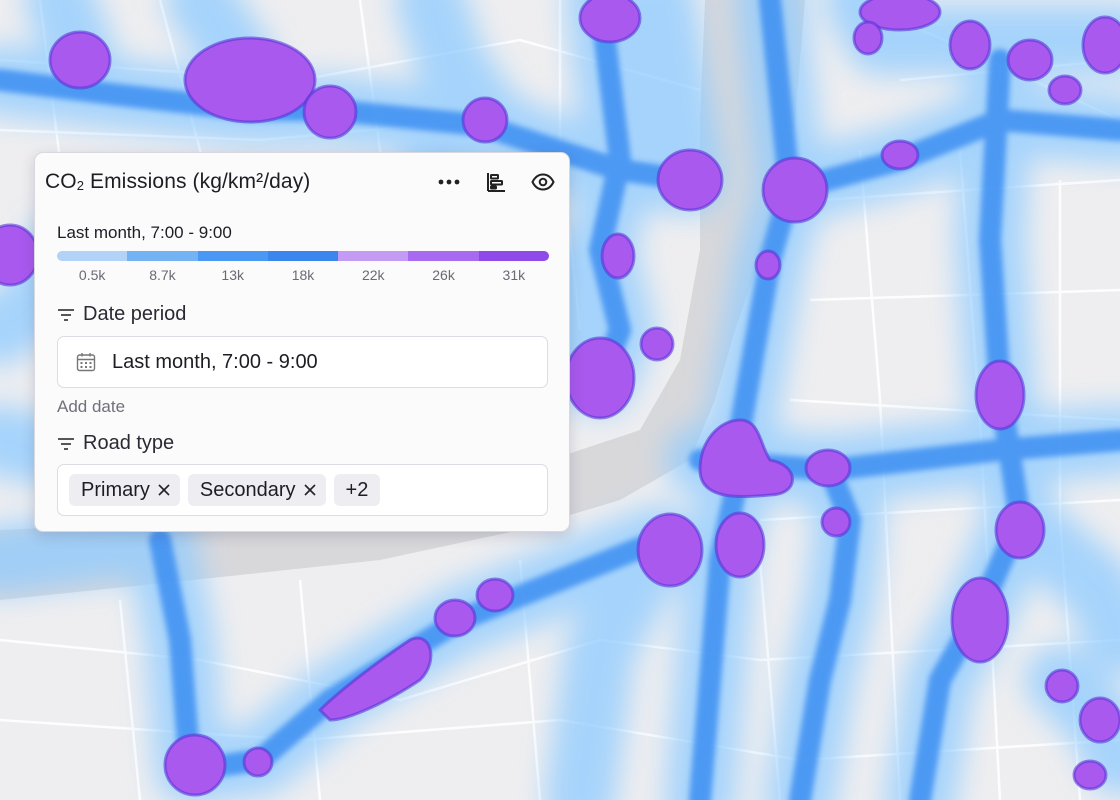 This screenshot has width=1120, height=800. What do you see at coordinates (302, 182) in the screenshot?
I see `panel-header: CO2 Emissions (kg/km²/day)` at bounding box center [302, 182].